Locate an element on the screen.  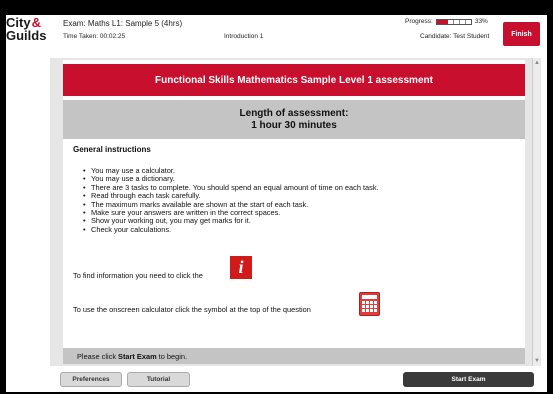
section-name: Introduction 1 is located at coordinates (244, 36).